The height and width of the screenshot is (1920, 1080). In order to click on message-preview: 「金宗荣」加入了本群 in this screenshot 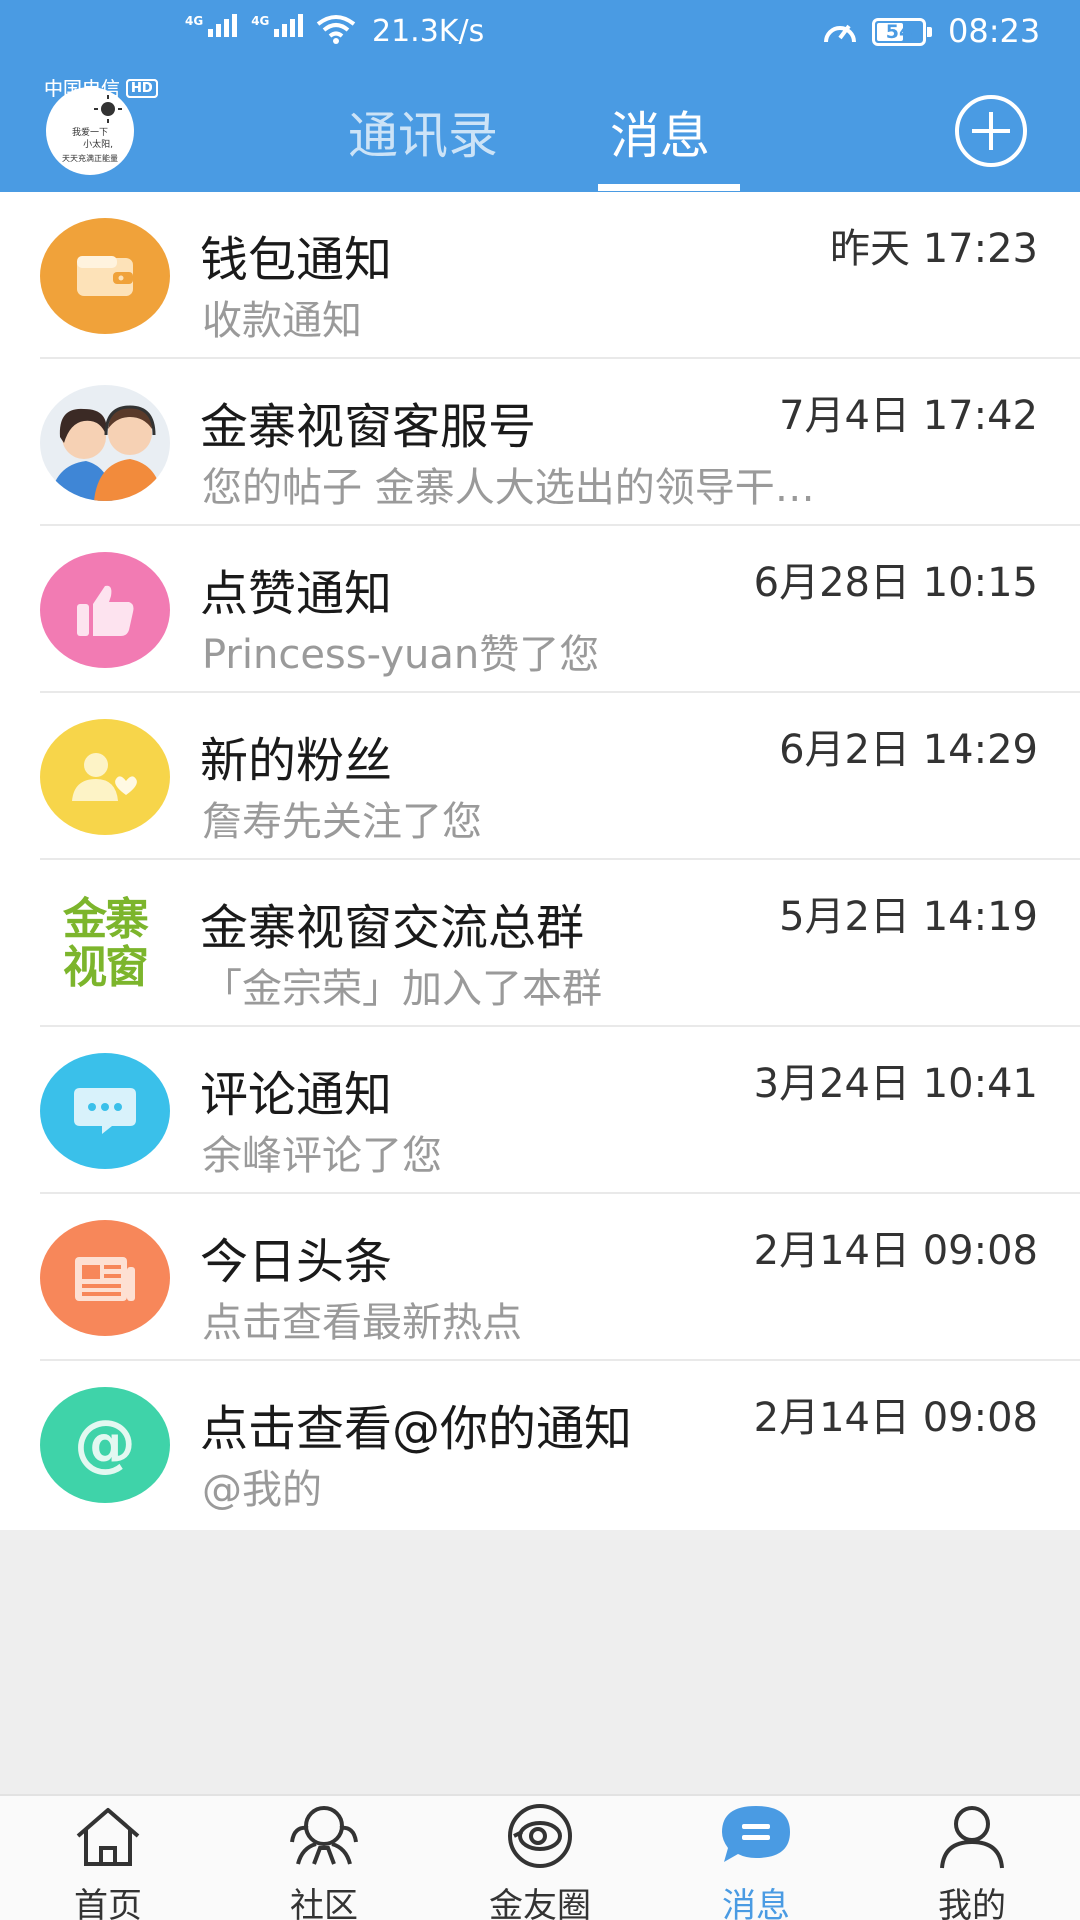, I will do `click(402, 989)`.